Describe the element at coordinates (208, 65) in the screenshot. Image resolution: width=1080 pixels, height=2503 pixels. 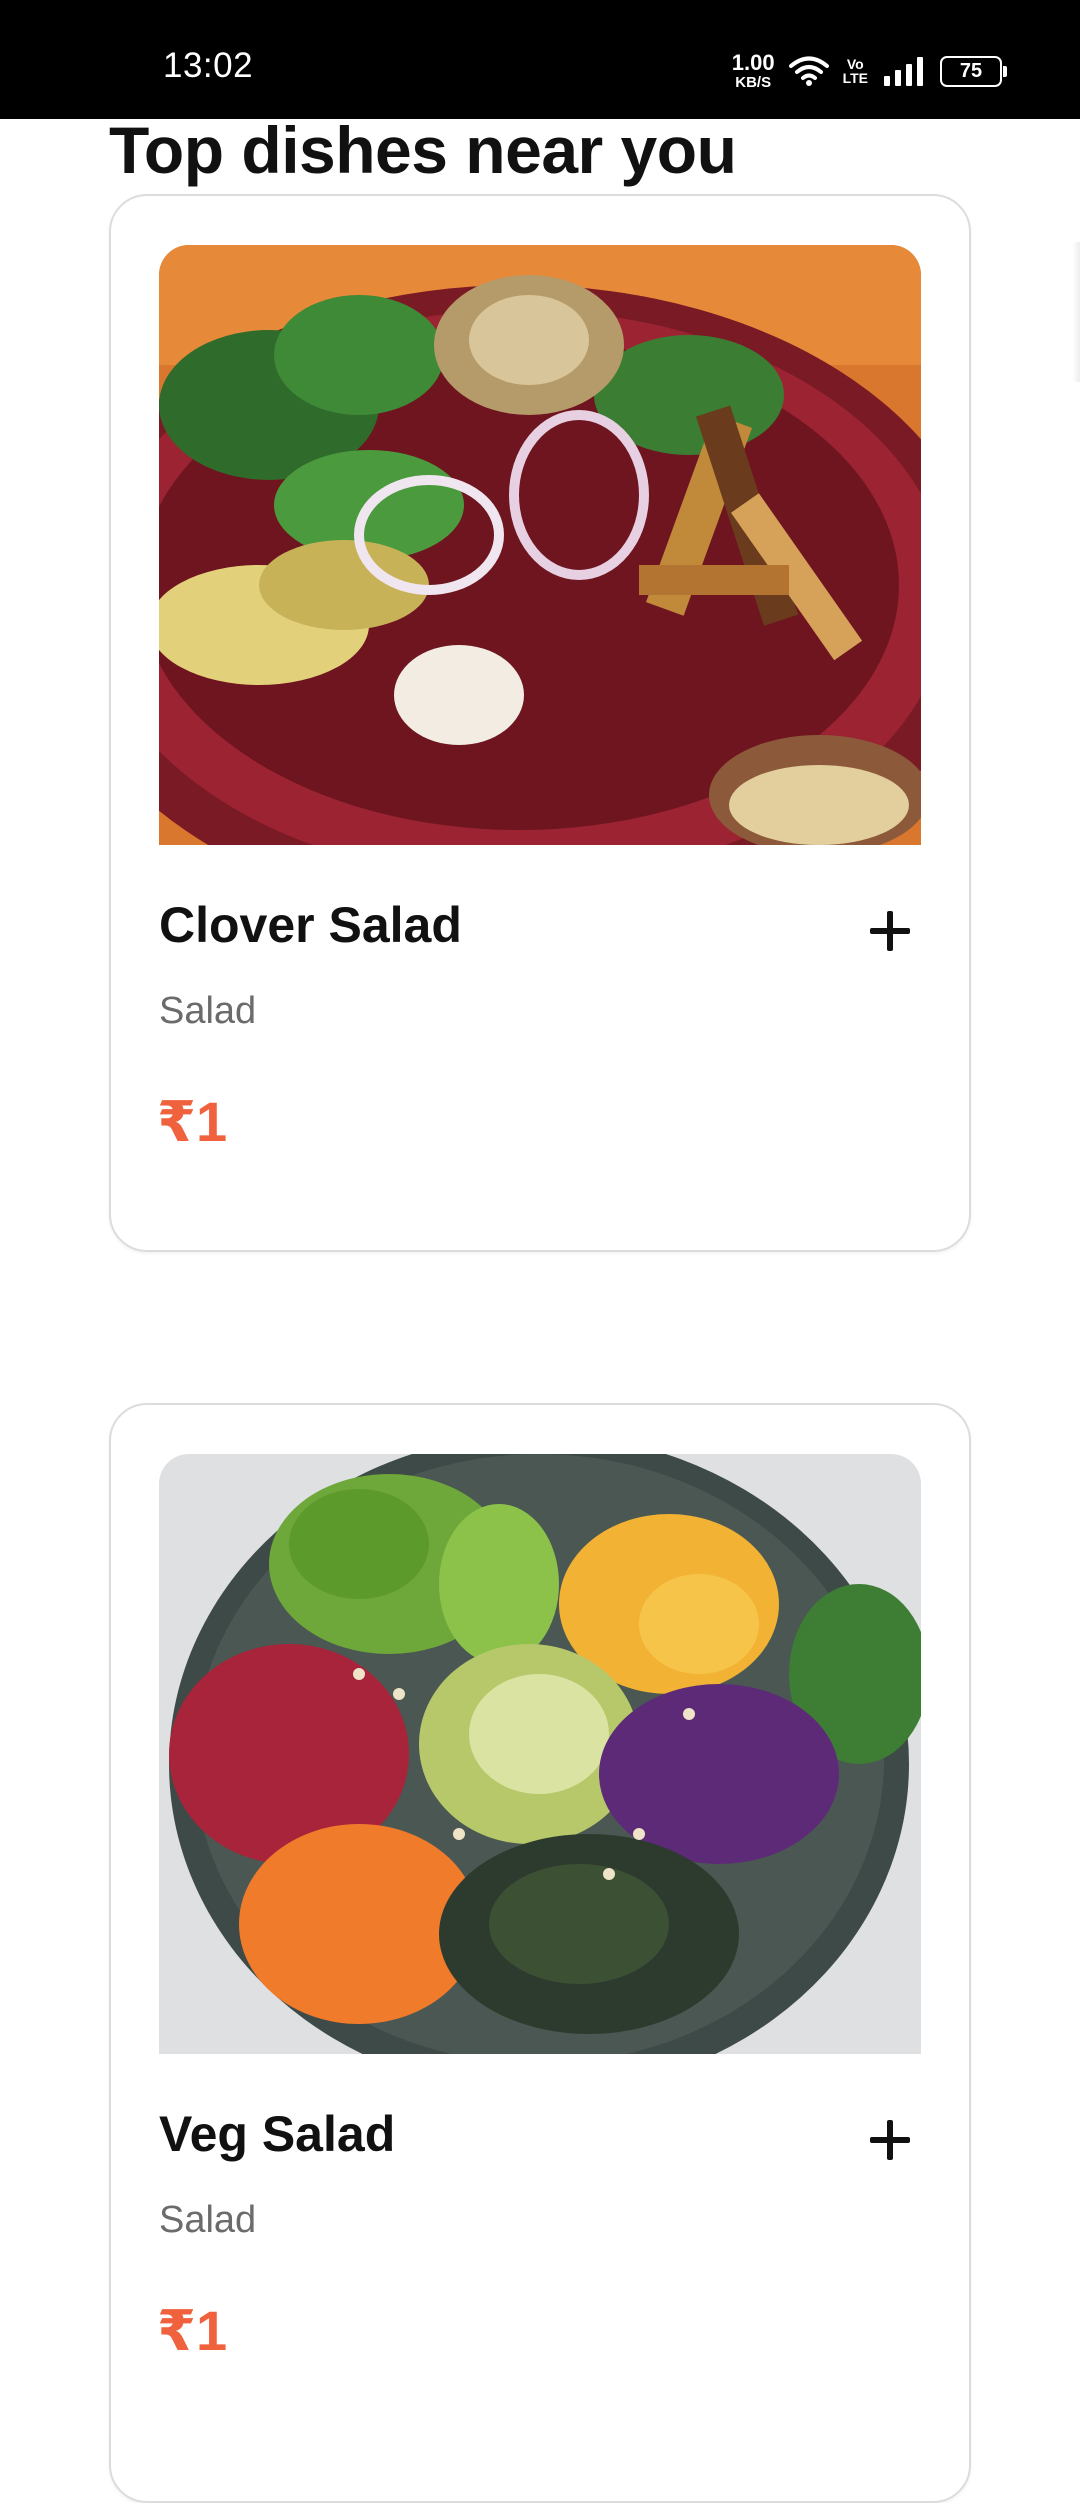
I see `status-time: 13:02` at that location.